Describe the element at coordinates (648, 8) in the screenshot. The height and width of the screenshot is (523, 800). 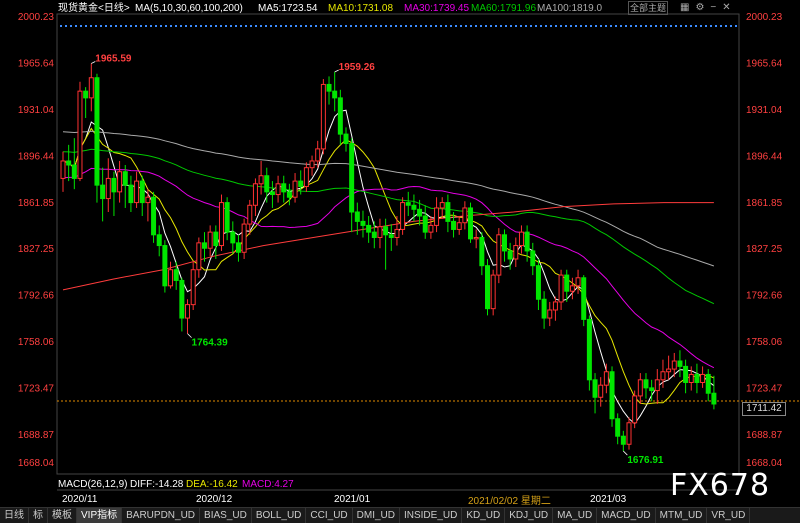
I see `theme-button: 全部主题` at that location.